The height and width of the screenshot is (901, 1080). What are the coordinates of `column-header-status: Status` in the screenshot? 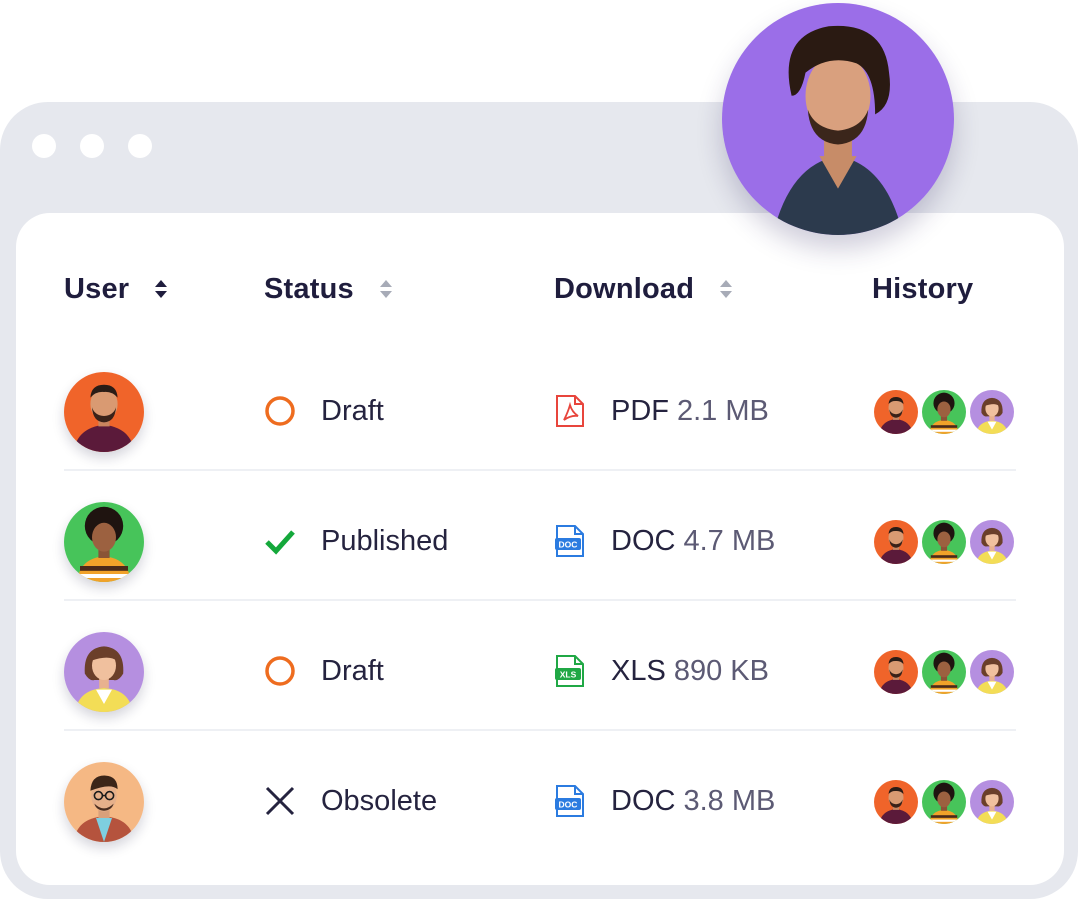 It's located at (329, 289).